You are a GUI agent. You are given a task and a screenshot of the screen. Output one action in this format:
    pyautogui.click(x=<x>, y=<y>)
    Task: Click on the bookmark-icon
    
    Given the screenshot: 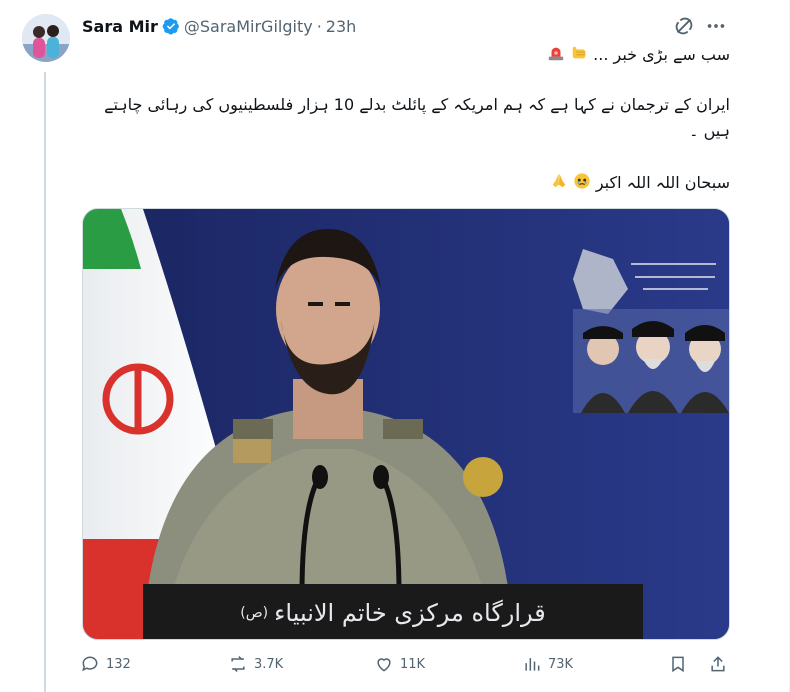 What is the action you would take?
    pyautogui.click(x=678, y=664)
    